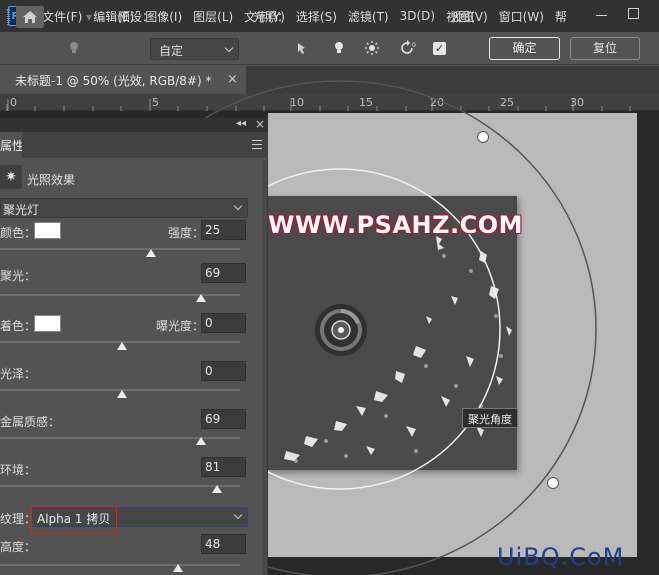  Describe the element at coordinates (134, 145) in the screenshot. I see `panel-tab-bar` at that location.